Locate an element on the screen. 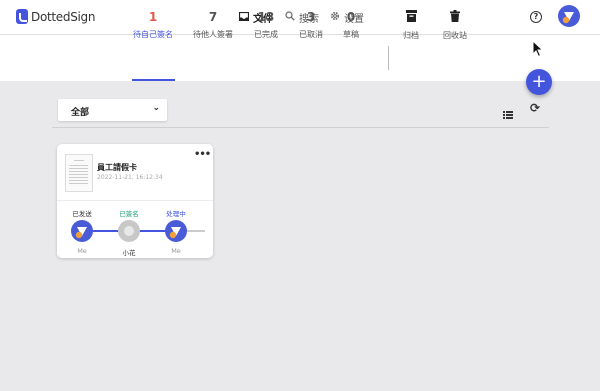  document-date: 2022-11-21, 16:12:34 is located at coordinates (130, 177).